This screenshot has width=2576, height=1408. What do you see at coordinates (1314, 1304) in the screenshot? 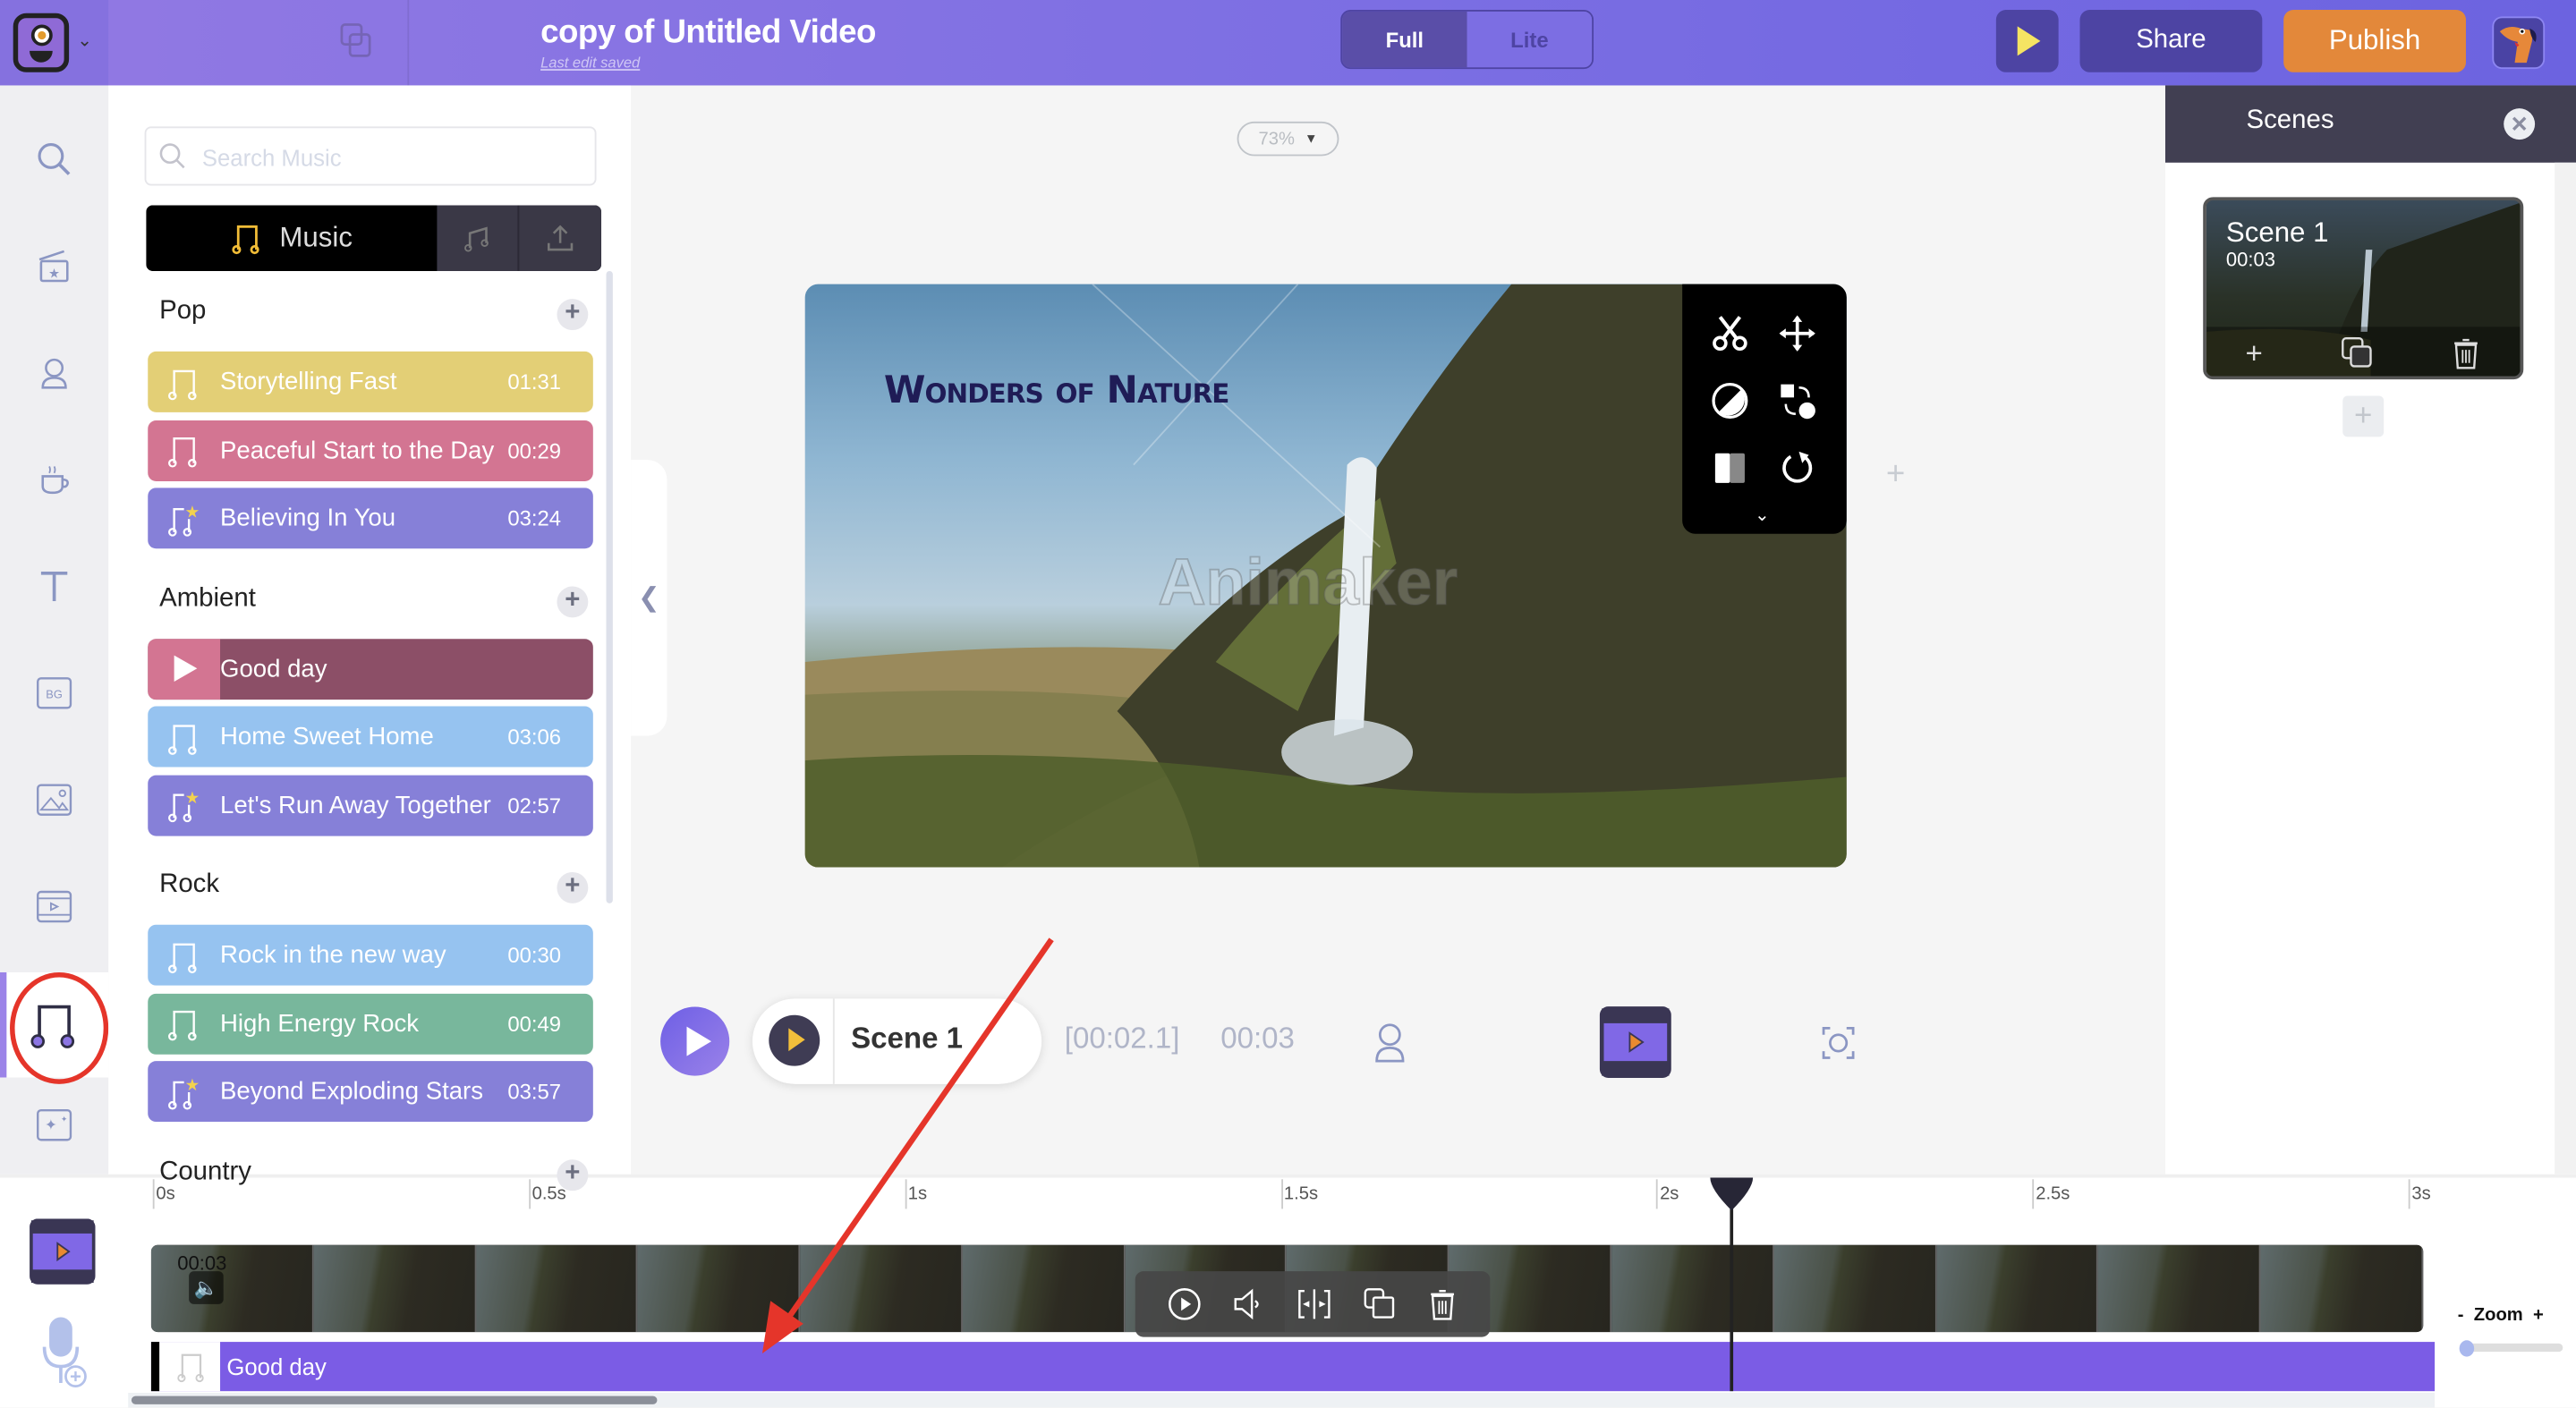
I see `split-clip-icon` at bounding box center [1314, 1304].